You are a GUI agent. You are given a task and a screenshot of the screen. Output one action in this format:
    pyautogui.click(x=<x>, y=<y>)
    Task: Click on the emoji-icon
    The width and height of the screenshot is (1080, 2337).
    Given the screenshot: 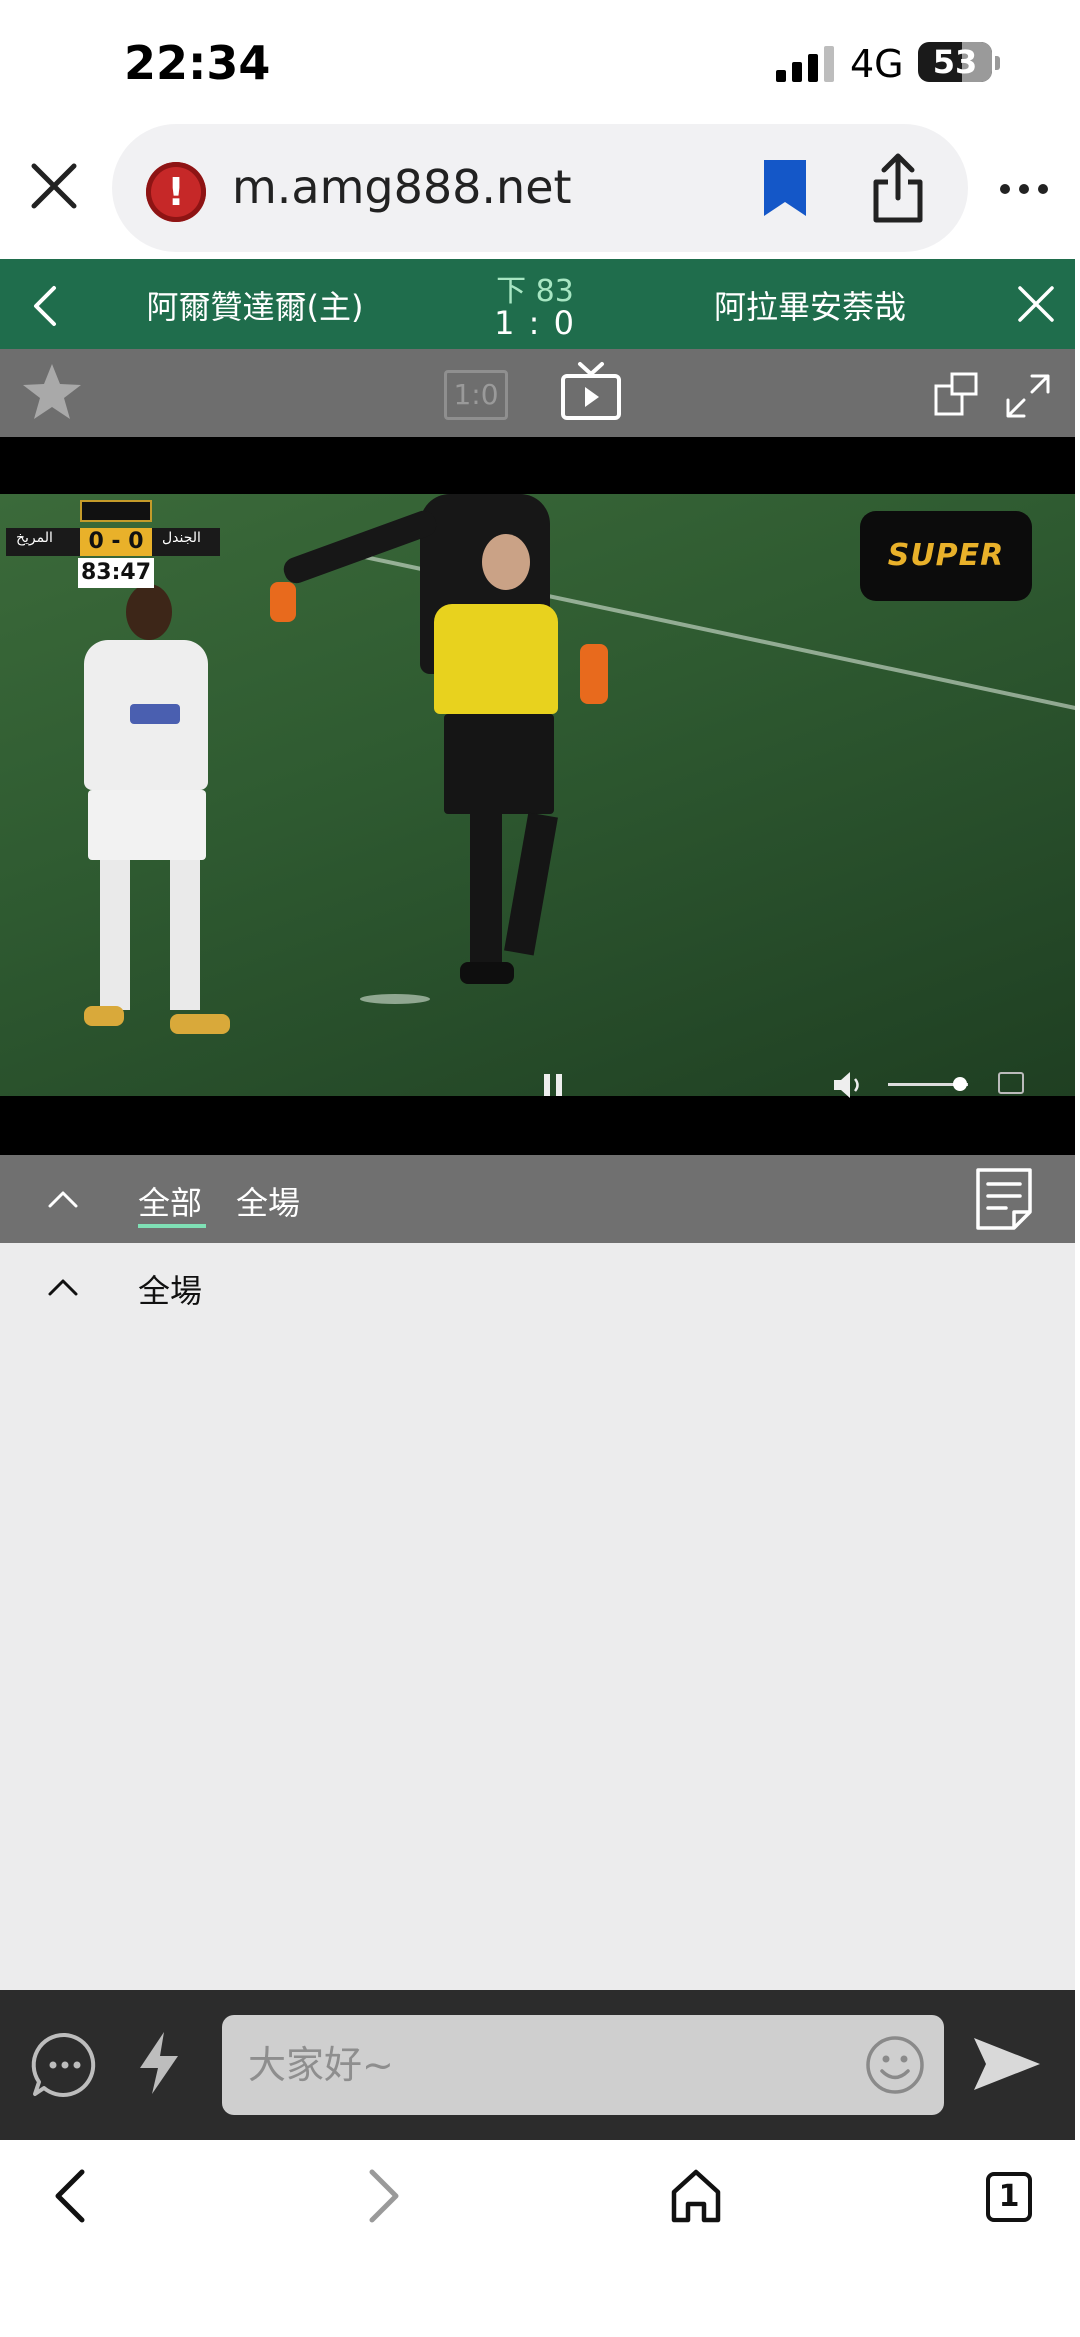 What is the action you would take?
    pyautogui.click(x=895, y=2065)
    